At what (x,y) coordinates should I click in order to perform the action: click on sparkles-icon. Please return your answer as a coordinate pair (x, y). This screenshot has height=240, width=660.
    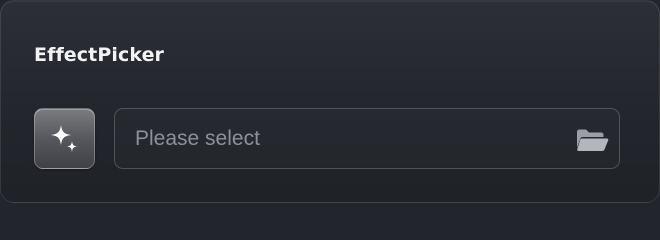
    Looking at the image, I should click on (63, 138).